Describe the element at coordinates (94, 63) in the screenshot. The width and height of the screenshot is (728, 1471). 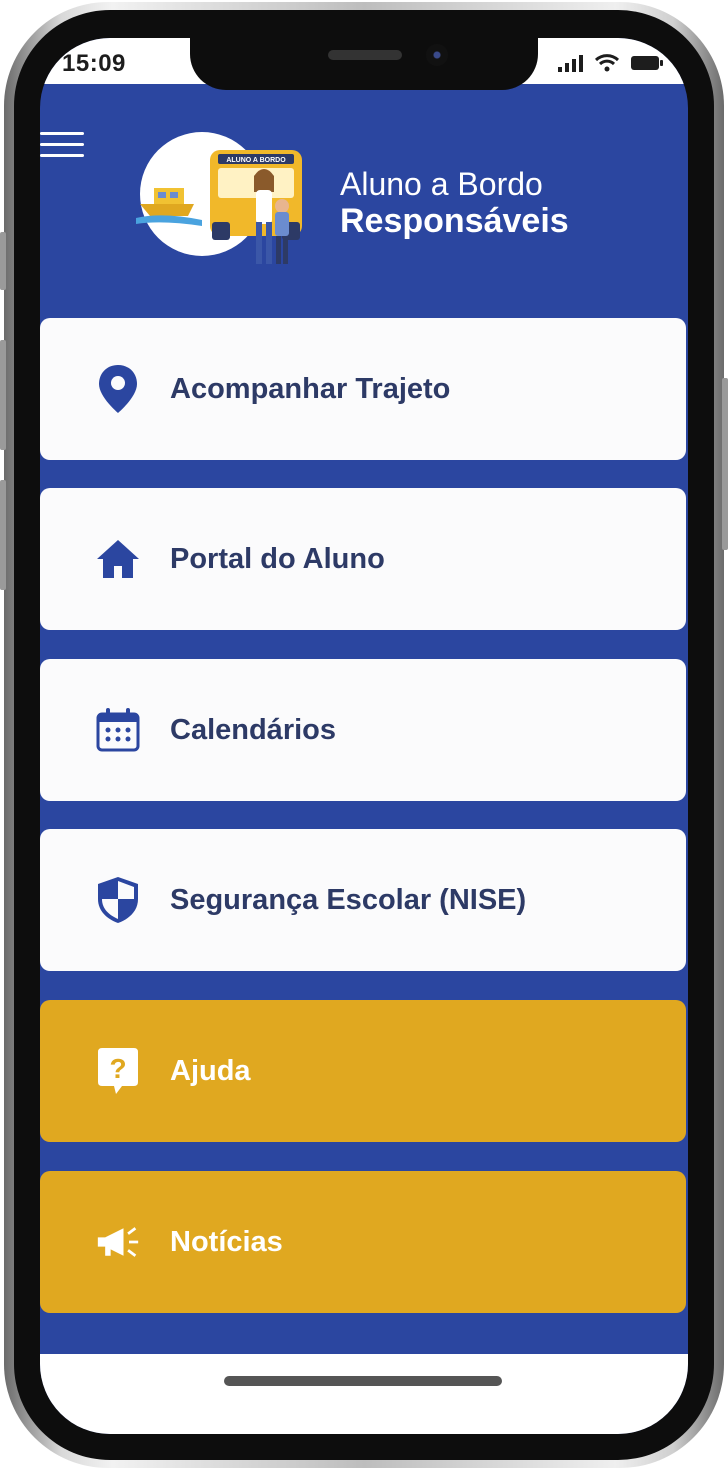
I see `status-time: 15:09` at that location.